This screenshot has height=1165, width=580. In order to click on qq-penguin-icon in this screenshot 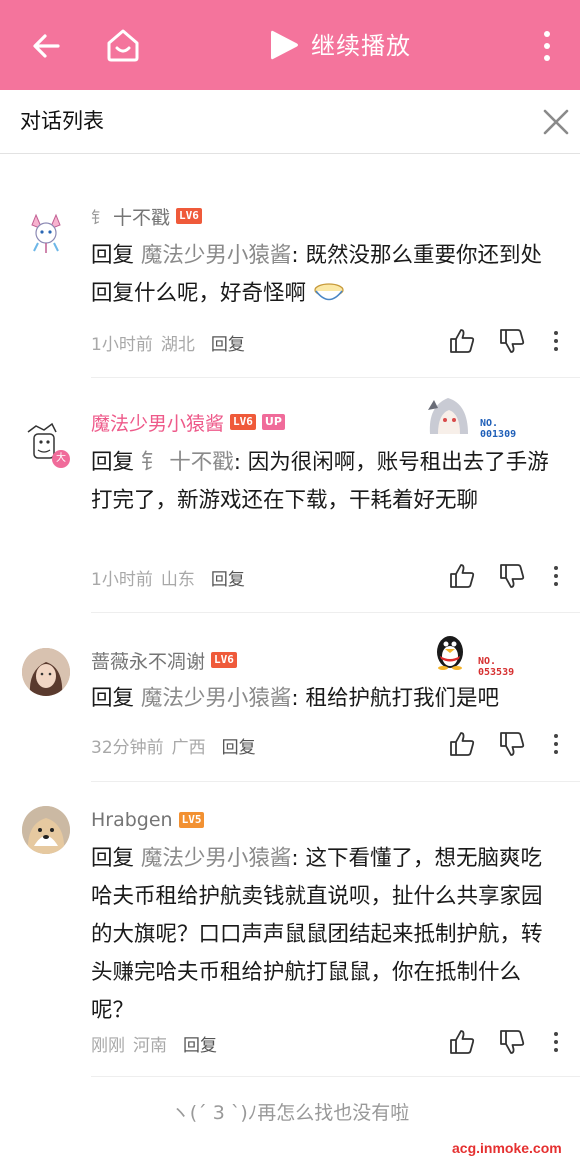, I will do `click(450, 653)`.